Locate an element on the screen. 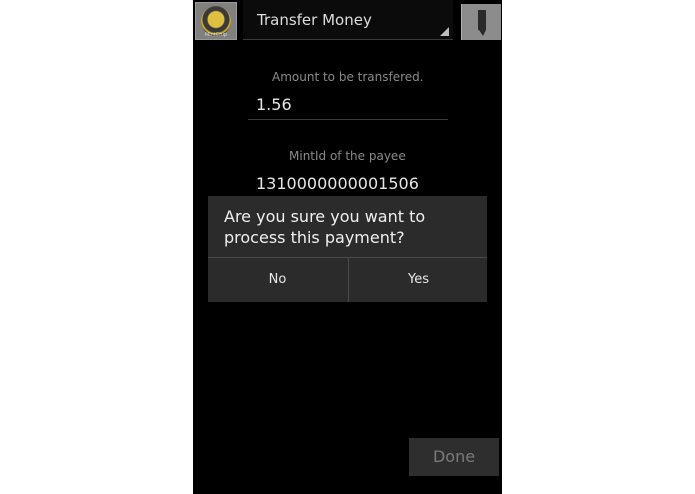  done-button: Done is located at coordinates (454, 457).